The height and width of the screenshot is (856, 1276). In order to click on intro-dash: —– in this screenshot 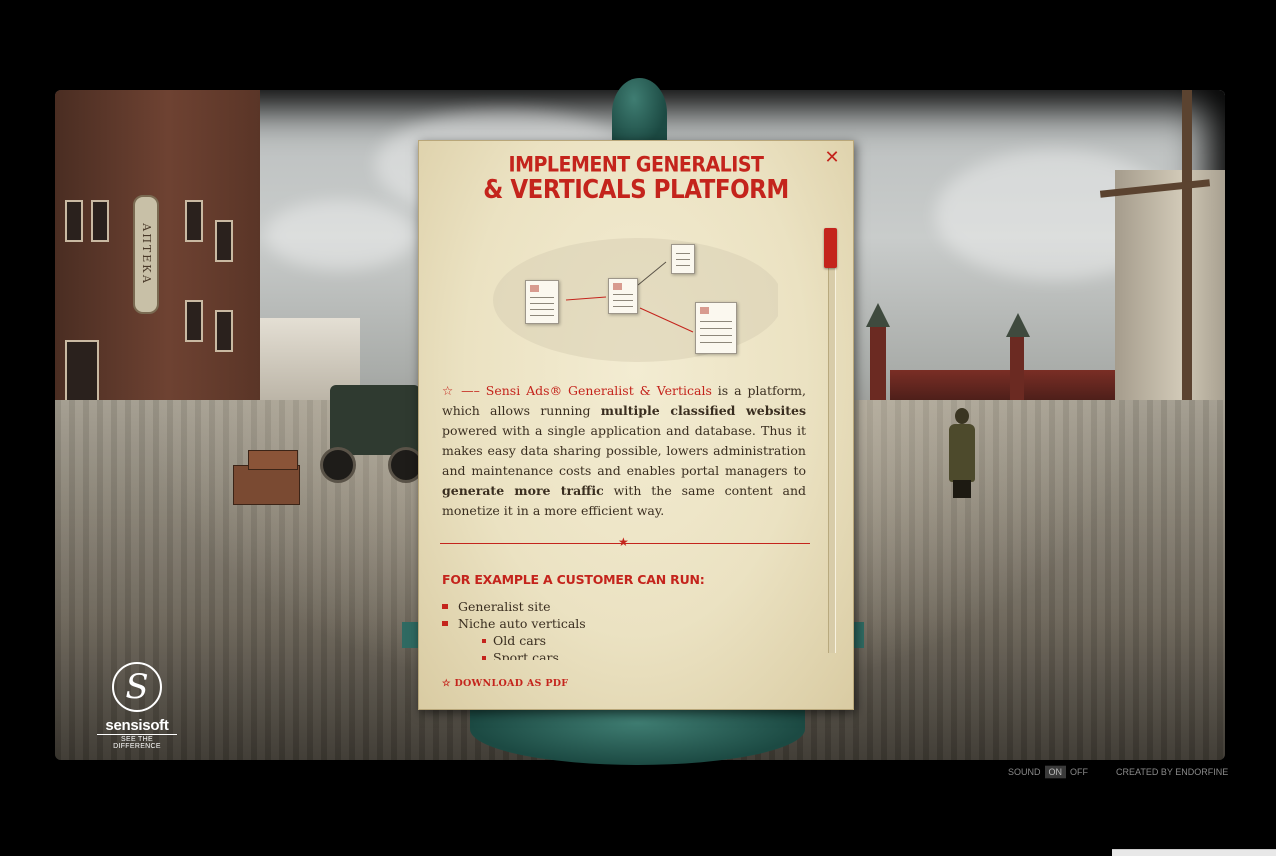, I will do `click(470, 390)`.